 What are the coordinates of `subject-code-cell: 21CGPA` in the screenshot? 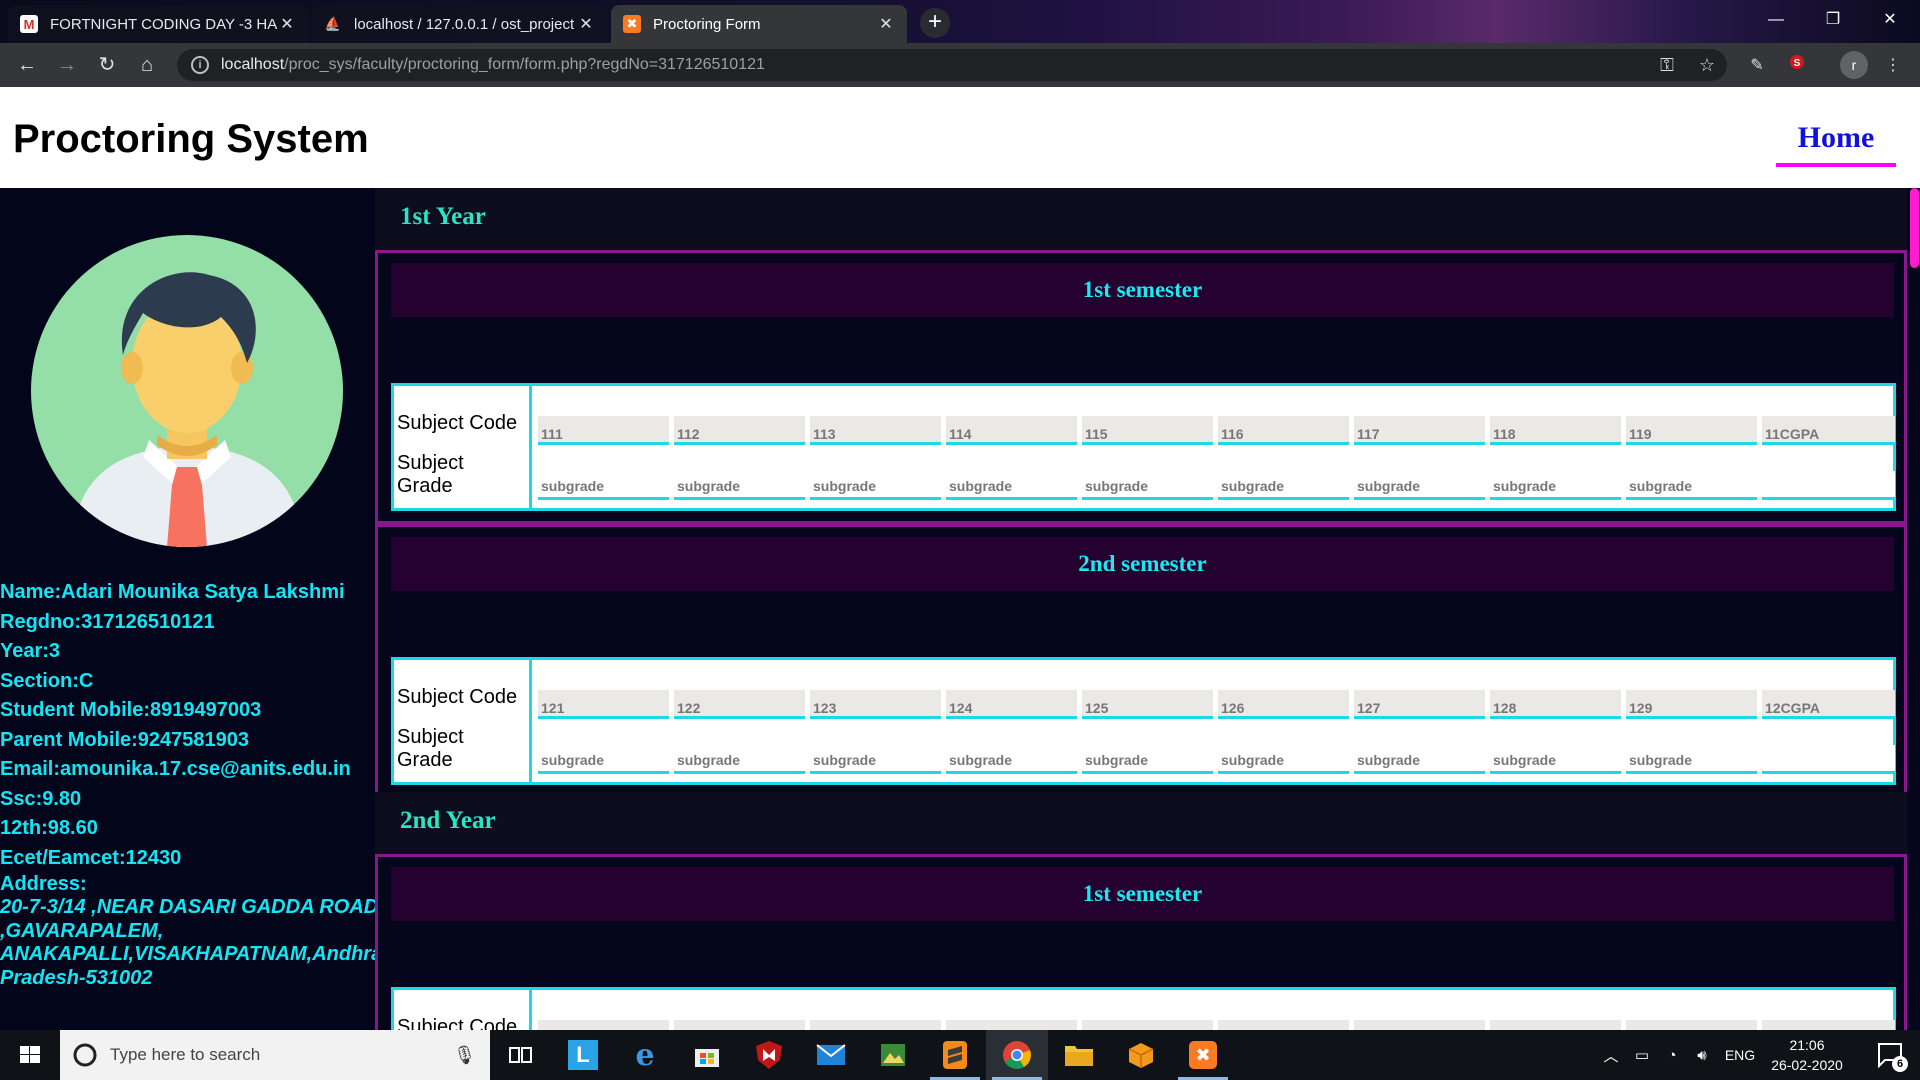 It's located at (1828, 1025).